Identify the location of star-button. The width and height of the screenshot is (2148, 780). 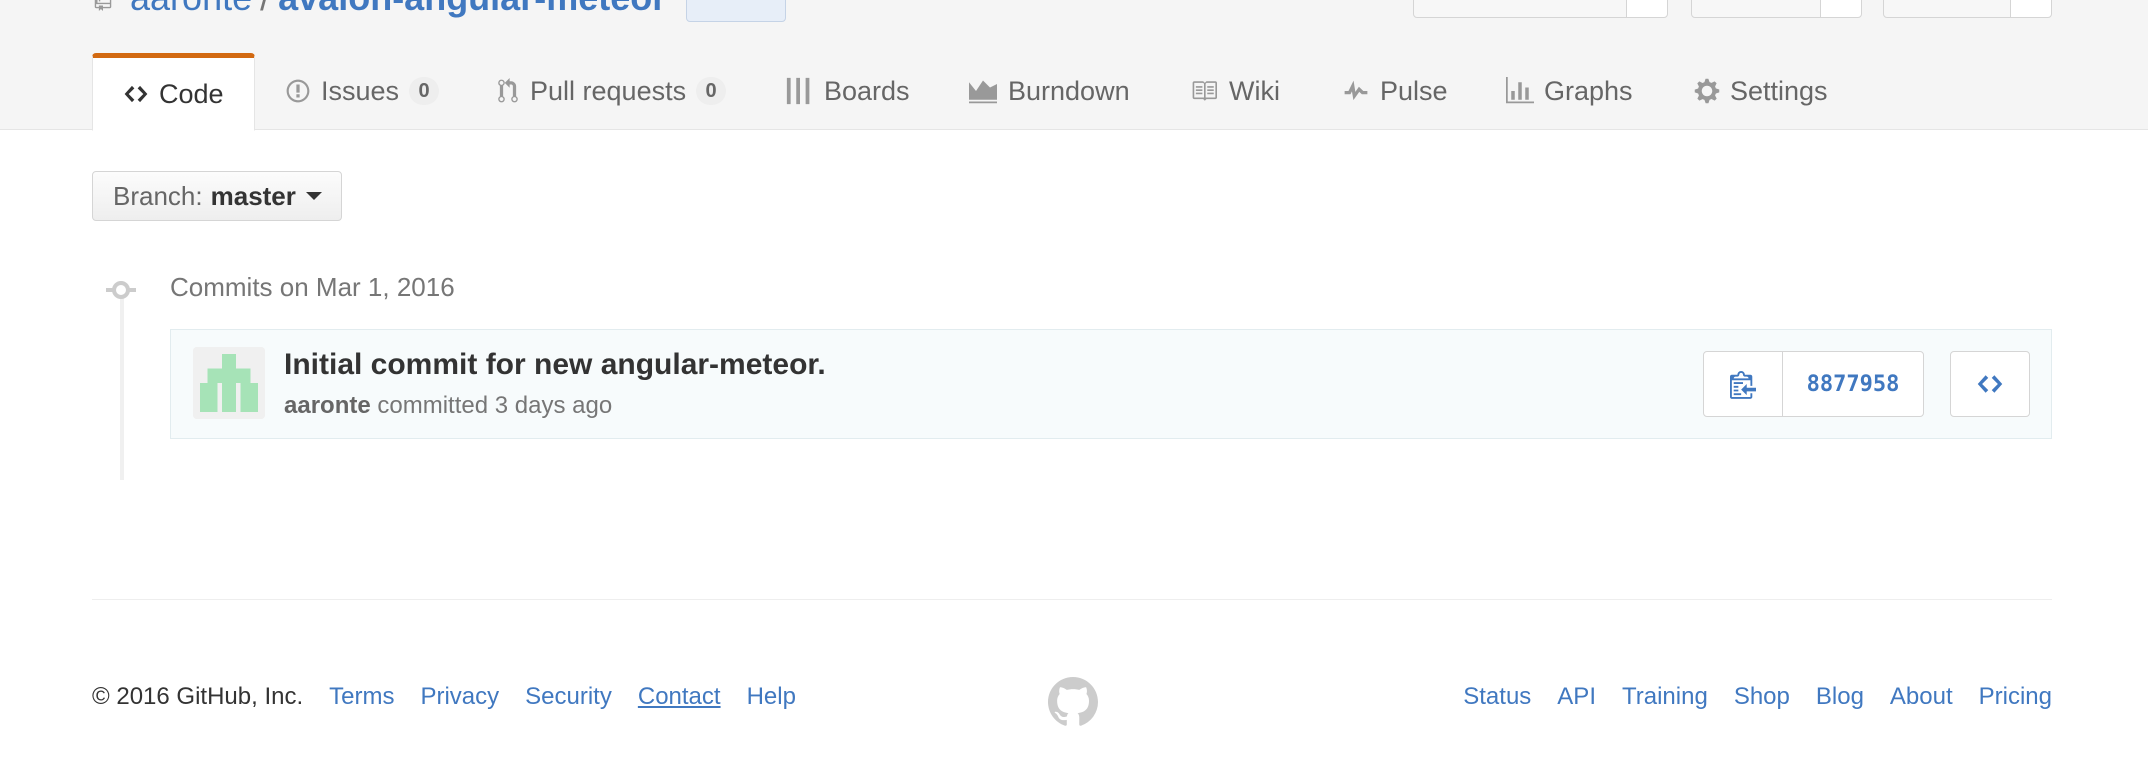
(1756, 9).